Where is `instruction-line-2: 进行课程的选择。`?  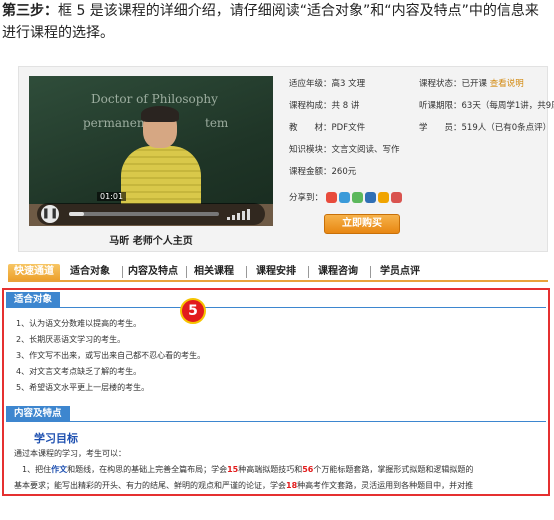 instruction-line-2: 进行课程的选择。 is located at coordinates (58, 33).